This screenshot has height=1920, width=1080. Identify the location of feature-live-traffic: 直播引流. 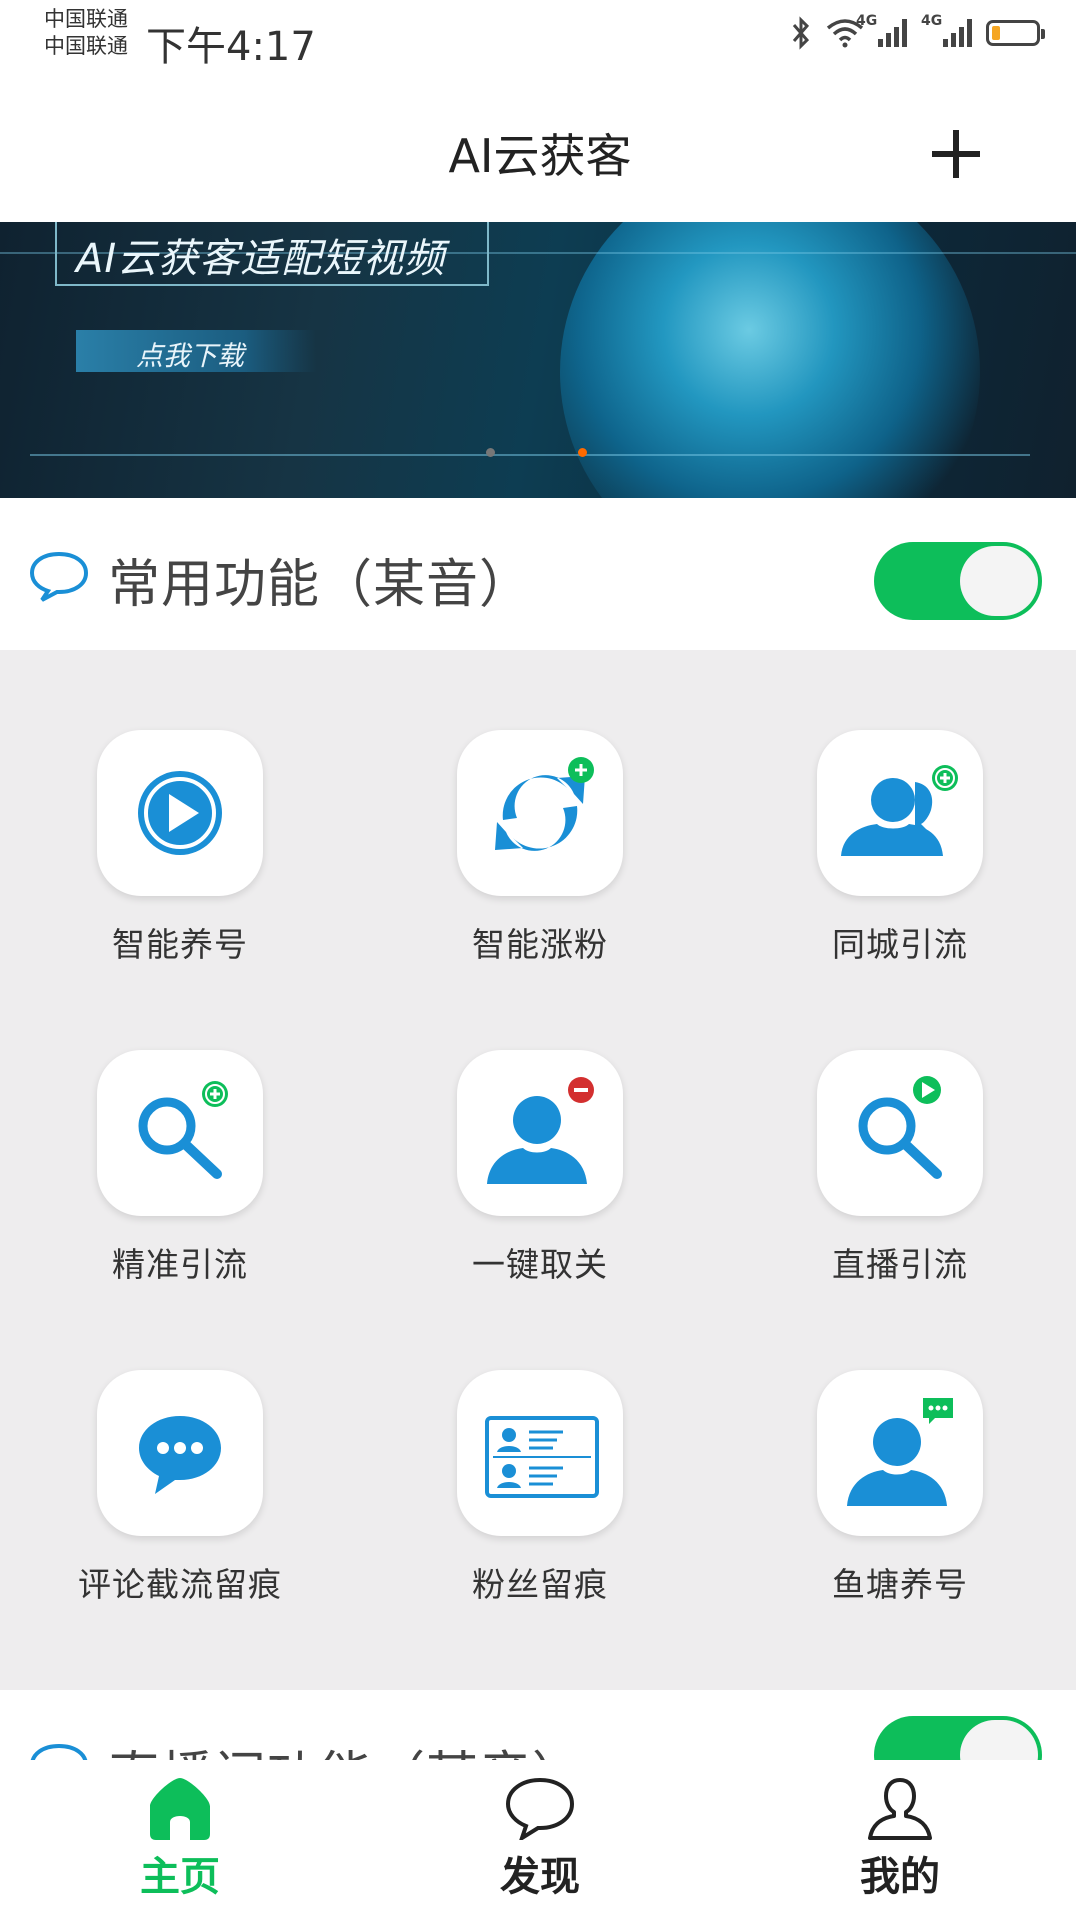
(900, 1168).